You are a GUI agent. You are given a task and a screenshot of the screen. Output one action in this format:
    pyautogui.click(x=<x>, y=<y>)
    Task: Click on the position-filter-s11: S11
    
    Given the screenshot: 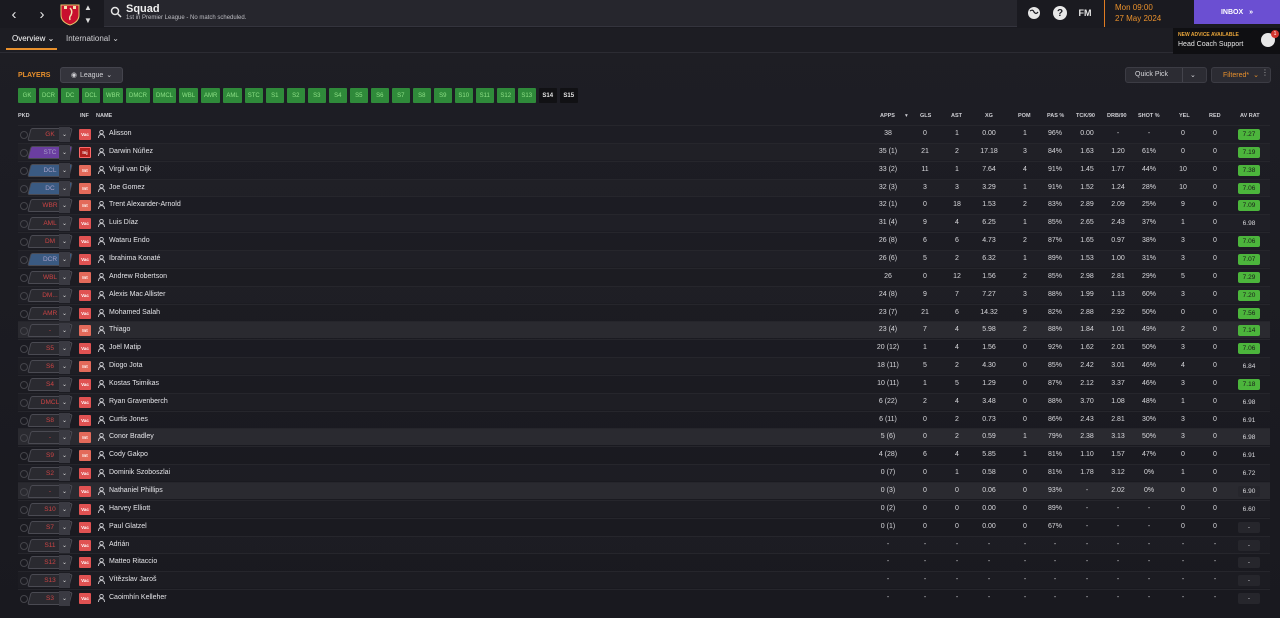 What is the action you would take?
    pyautogui.click(x=484, y=95)
    